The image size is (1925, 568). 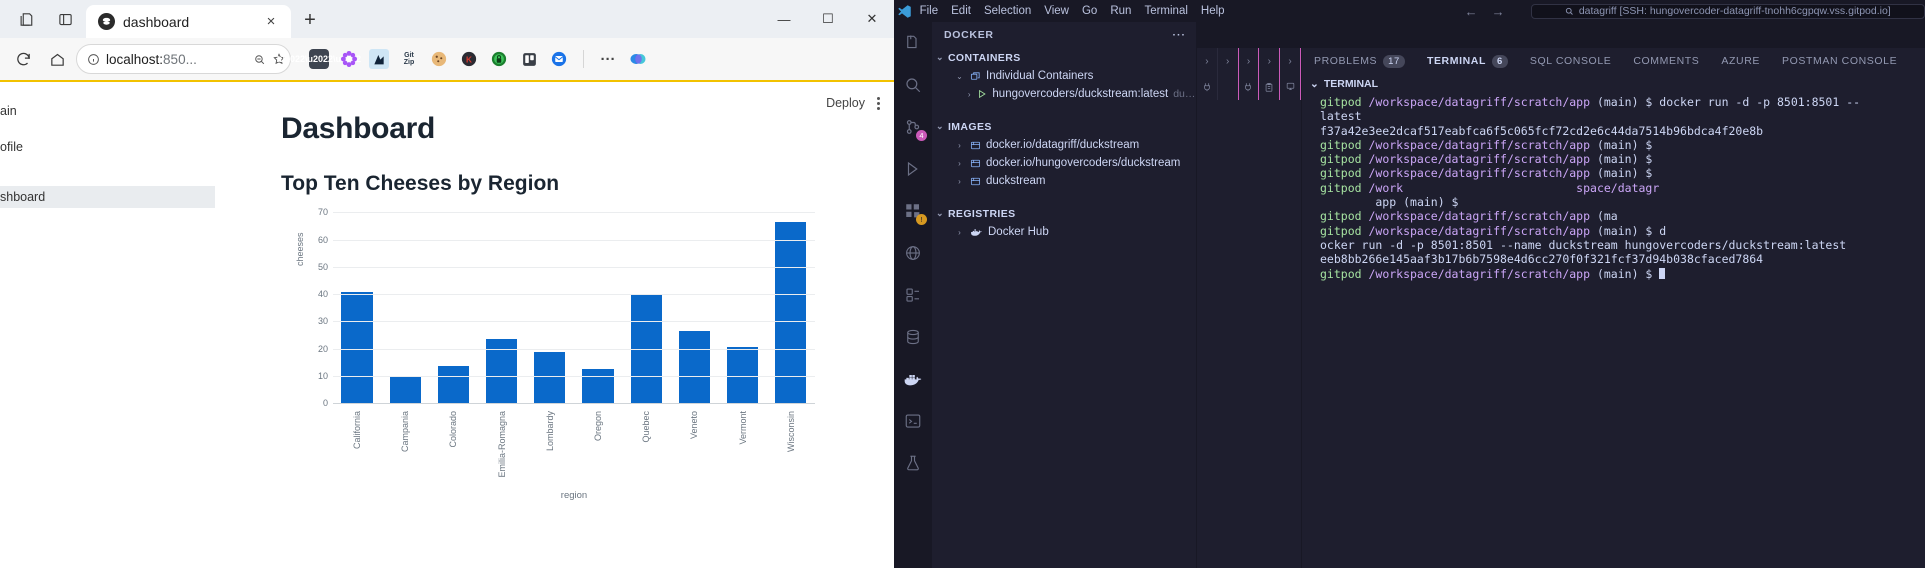 What do you see at coordinates (694, 323) in the screenshot?
I see `chart-bar-group: Veneto` at bounding box center [694, 323].